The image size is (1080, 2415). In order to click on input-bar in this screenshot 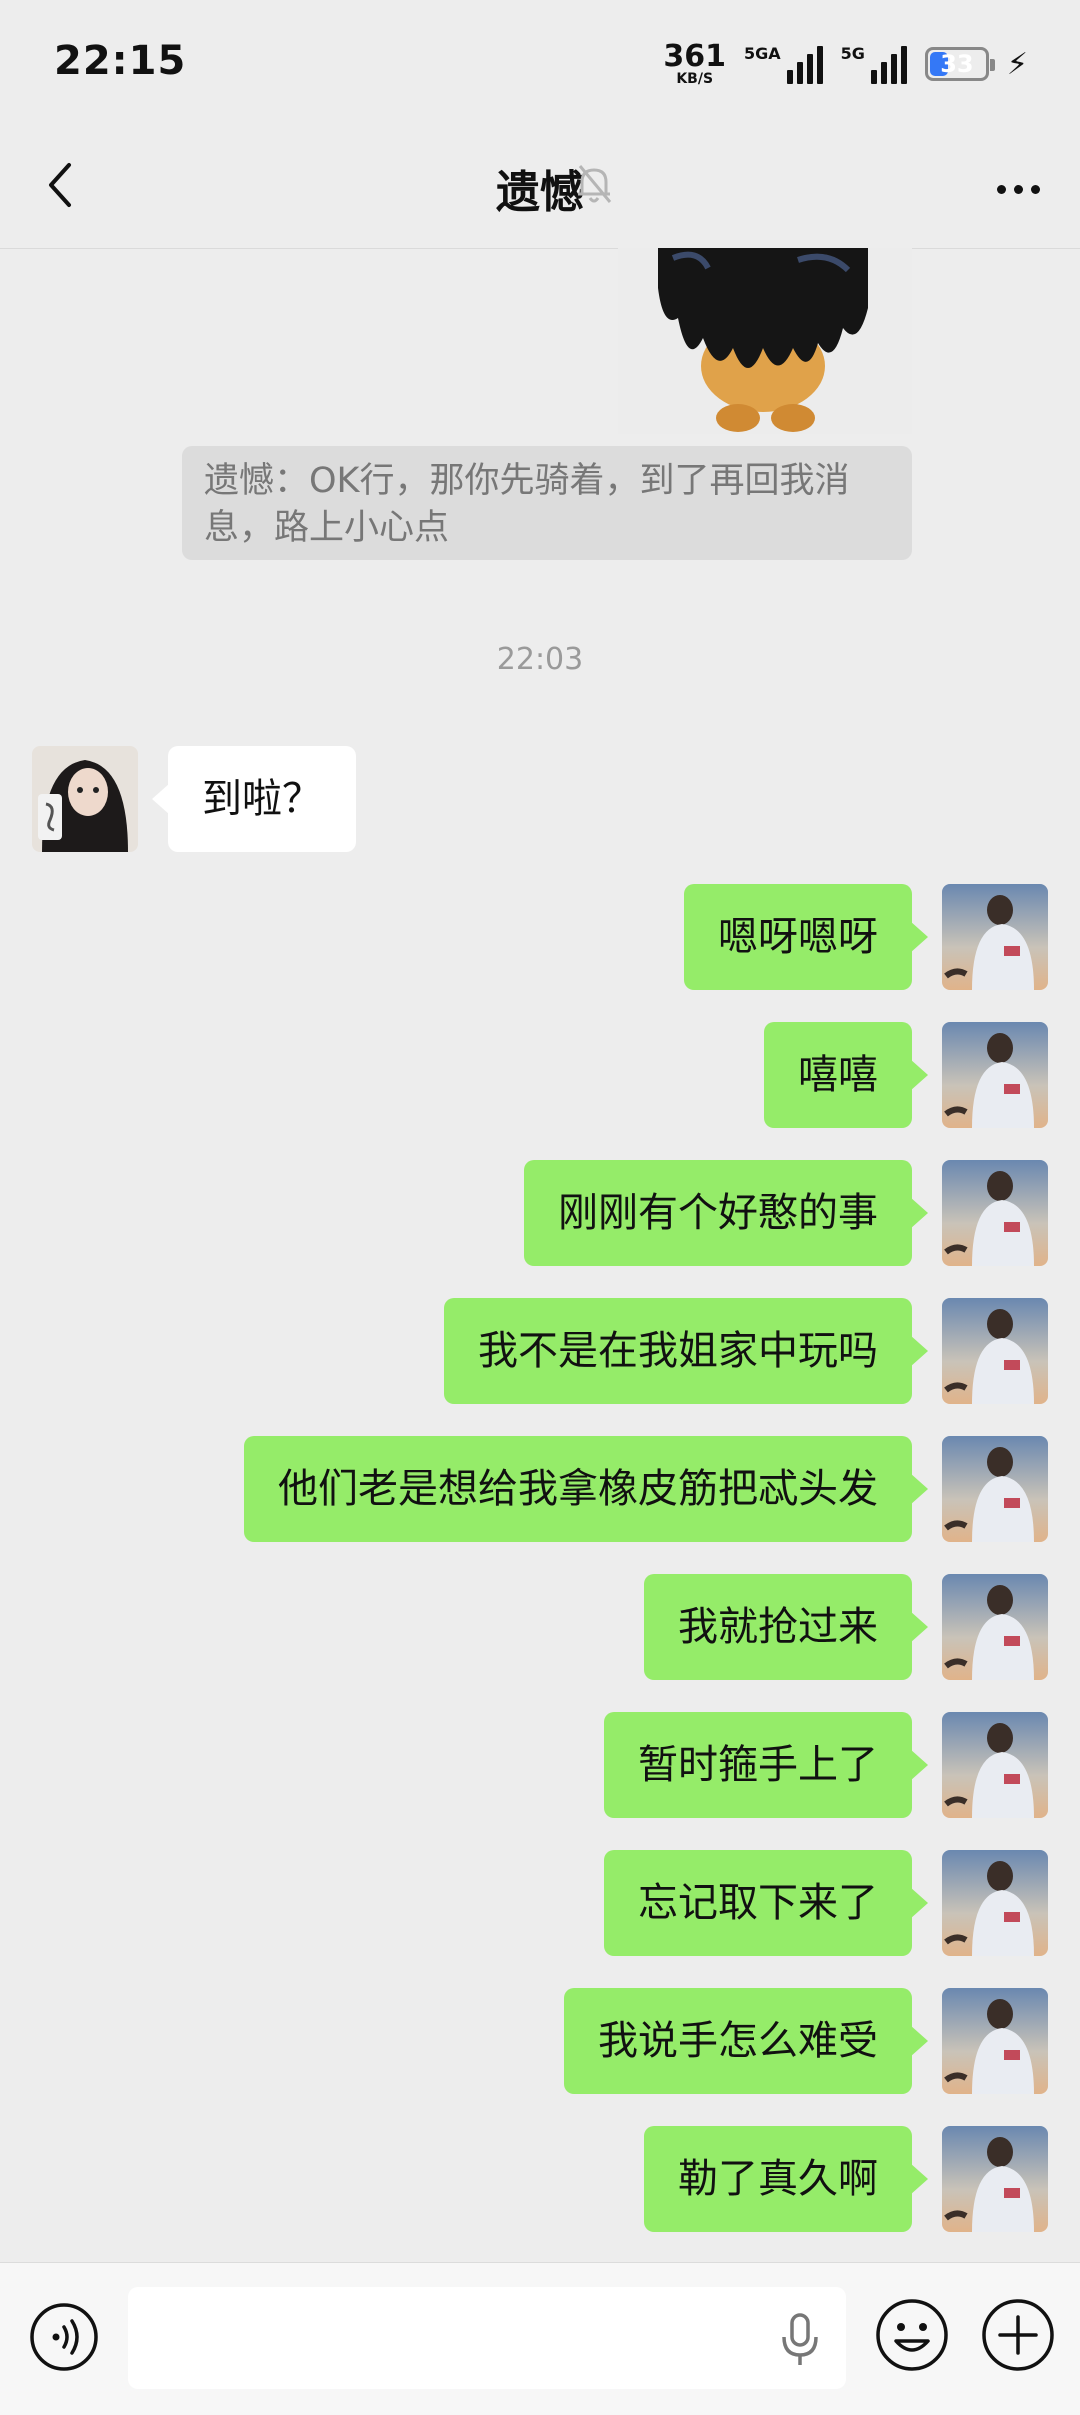, I will do `click(540, 2338)`.